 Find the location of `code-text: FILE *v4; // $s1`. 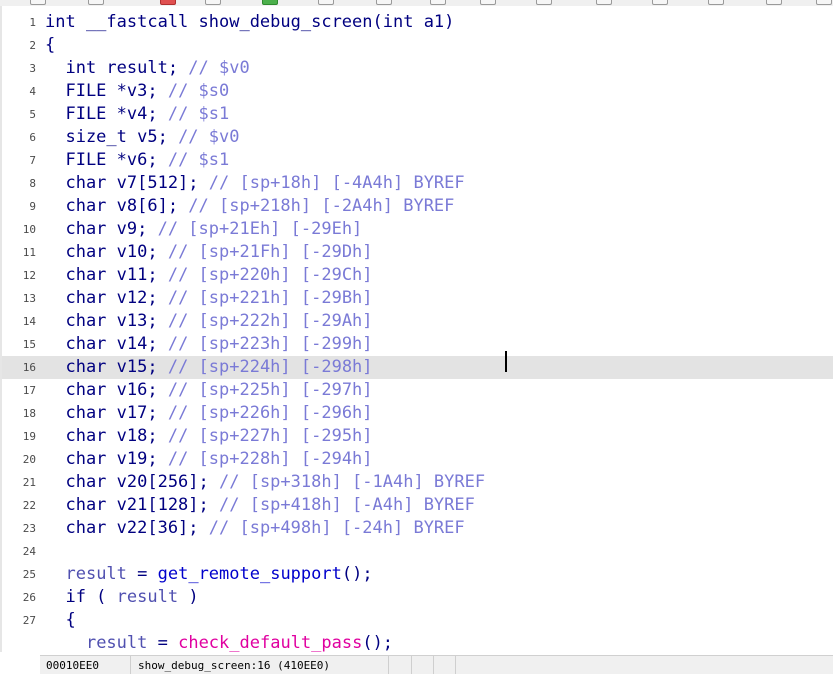

code-text: FILE *v4; // $s1 is located at coordinates (137, 114).